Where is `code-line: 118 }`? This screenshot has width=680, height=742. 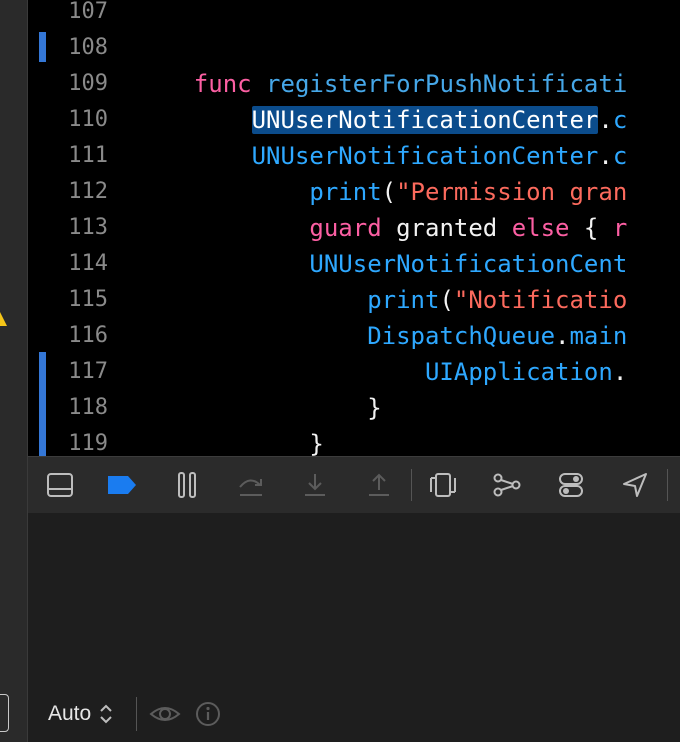
code-line: 118 } is located at coordinates (354, 408).